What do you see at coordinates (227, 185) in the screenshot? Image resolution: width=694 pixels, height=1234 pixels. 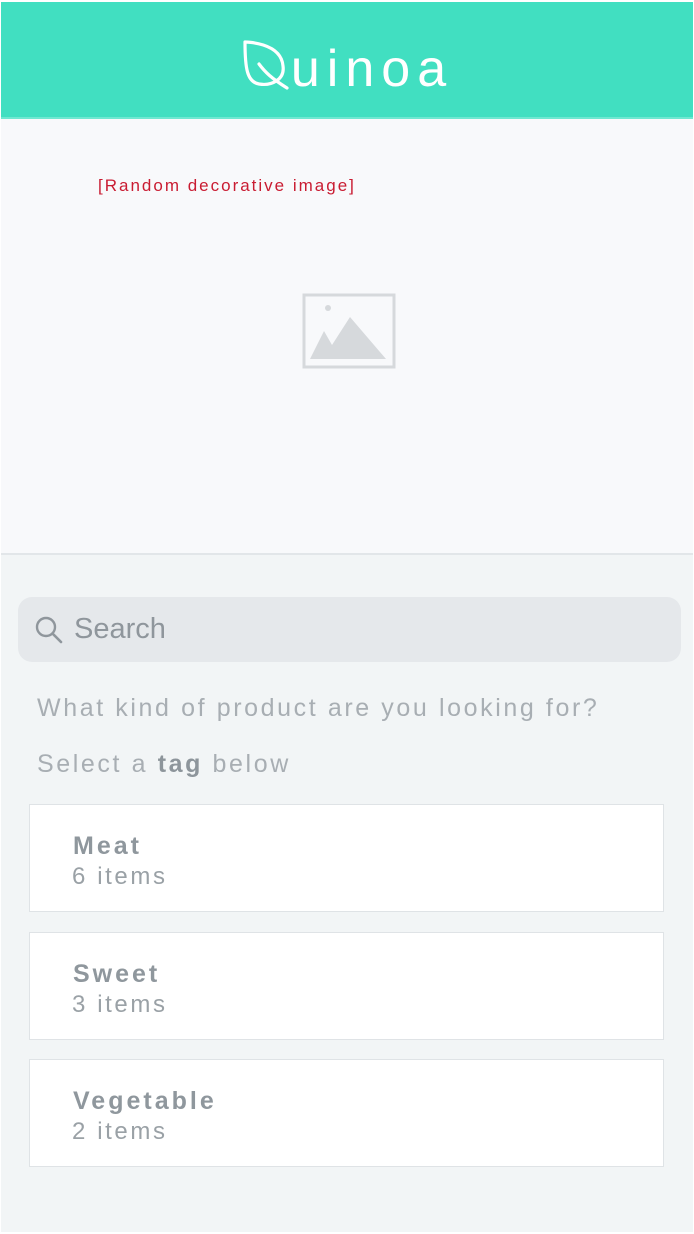 I see `hero-caption: [Random decorative image]` at bounding box center [227, 185].